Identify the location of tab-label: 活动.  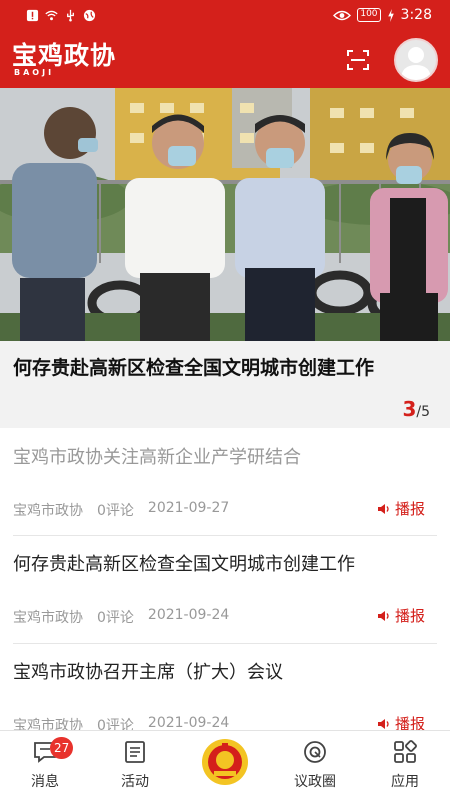
(135, 782).